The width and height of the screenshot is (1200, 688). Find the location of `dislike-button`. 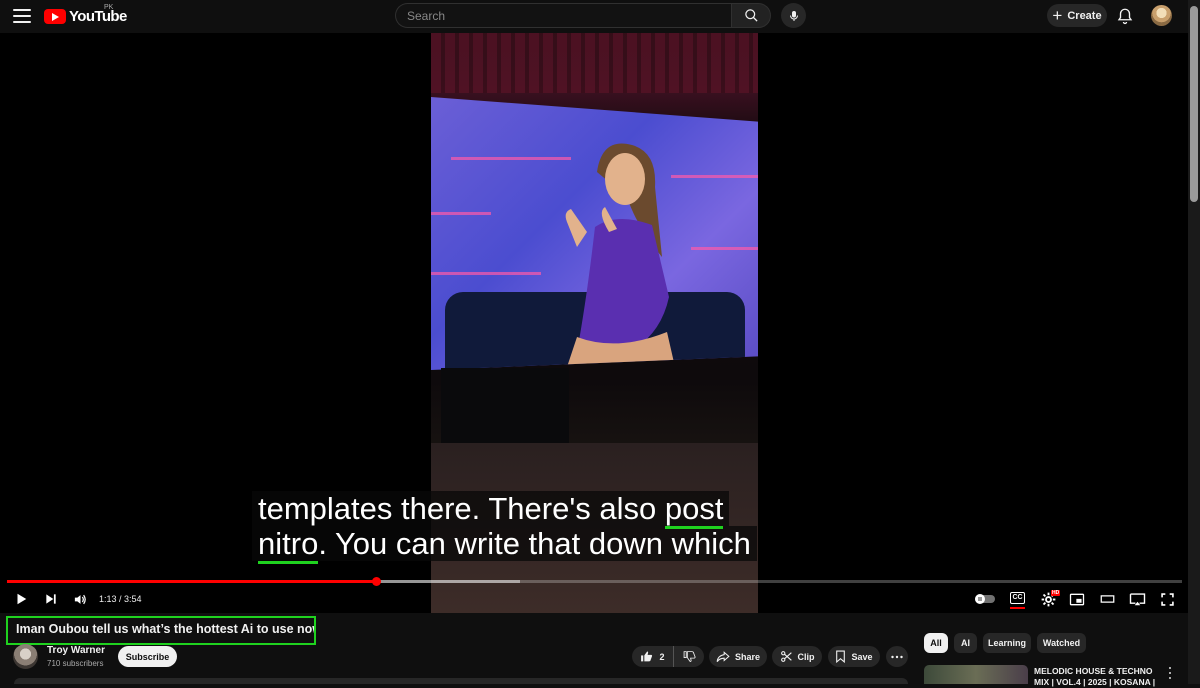

dislike-button is located at coordinates (689, 656).